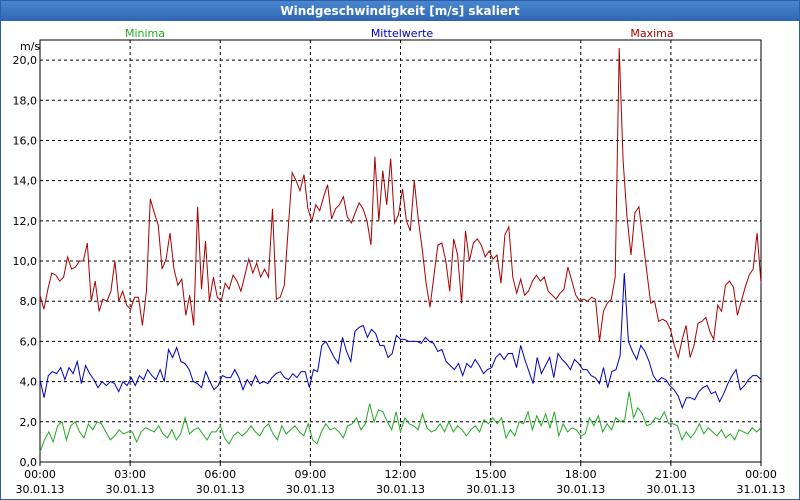 This screenshot has width=800, height=500. What do you see at coordinates (401, 474) in the screenshot?
I see `x-tick-time: 12:00` at bounding box center [401, 474].